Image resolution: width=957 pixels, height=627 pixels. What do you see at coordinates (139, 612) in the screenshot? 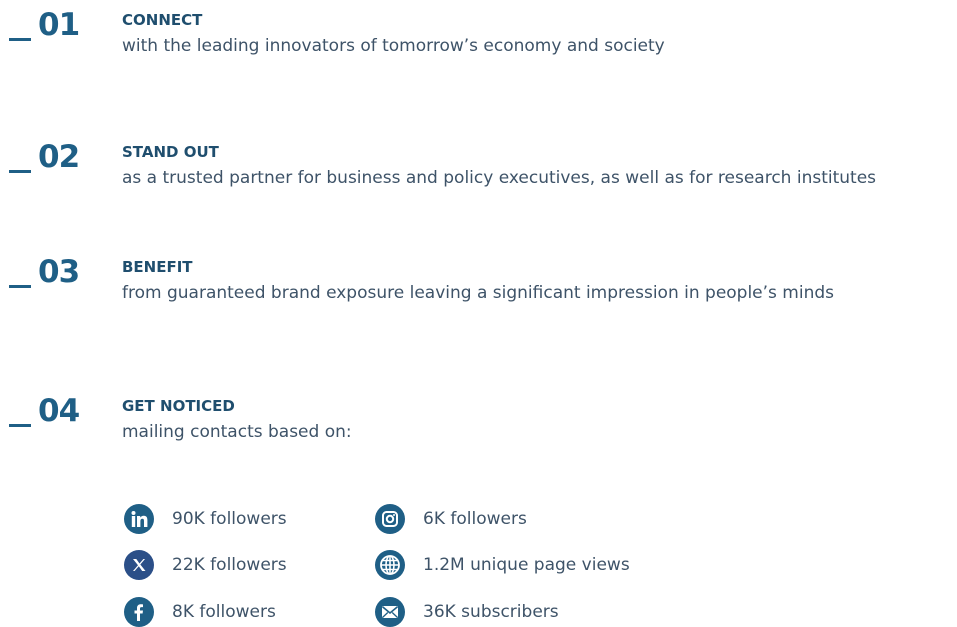
I see `facebook-icon` at bounding box center [139, 612].